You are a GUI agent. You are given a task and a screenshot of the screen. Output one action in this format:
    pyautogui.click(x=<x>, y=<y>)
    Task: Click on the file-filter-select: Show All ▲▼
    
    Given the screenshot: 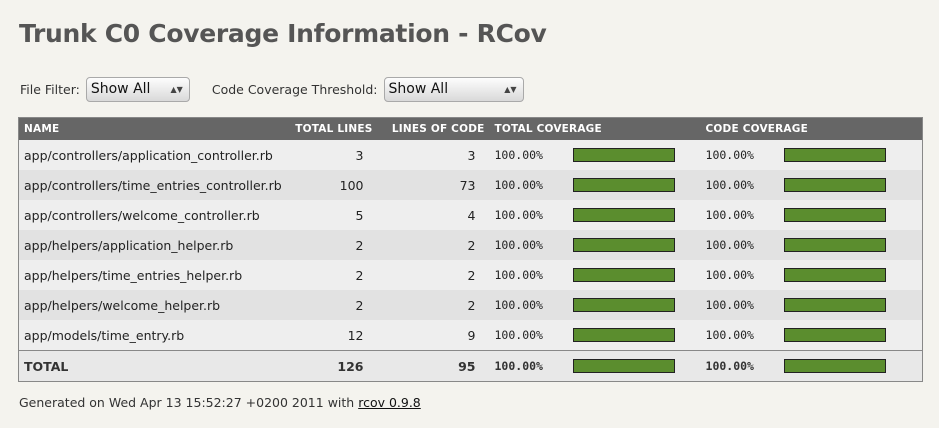 What is the action you would take?
    pyautogui.click(x=137, y=89)
    